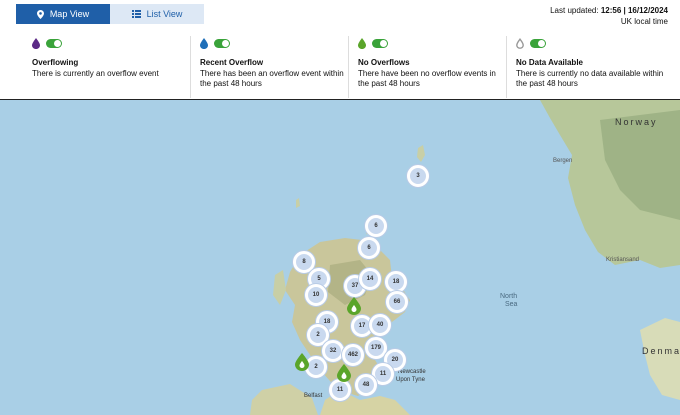  Describe the element at coordinates (380, 43) in the screenshot. I see `no-overflows-toggle` at that location.